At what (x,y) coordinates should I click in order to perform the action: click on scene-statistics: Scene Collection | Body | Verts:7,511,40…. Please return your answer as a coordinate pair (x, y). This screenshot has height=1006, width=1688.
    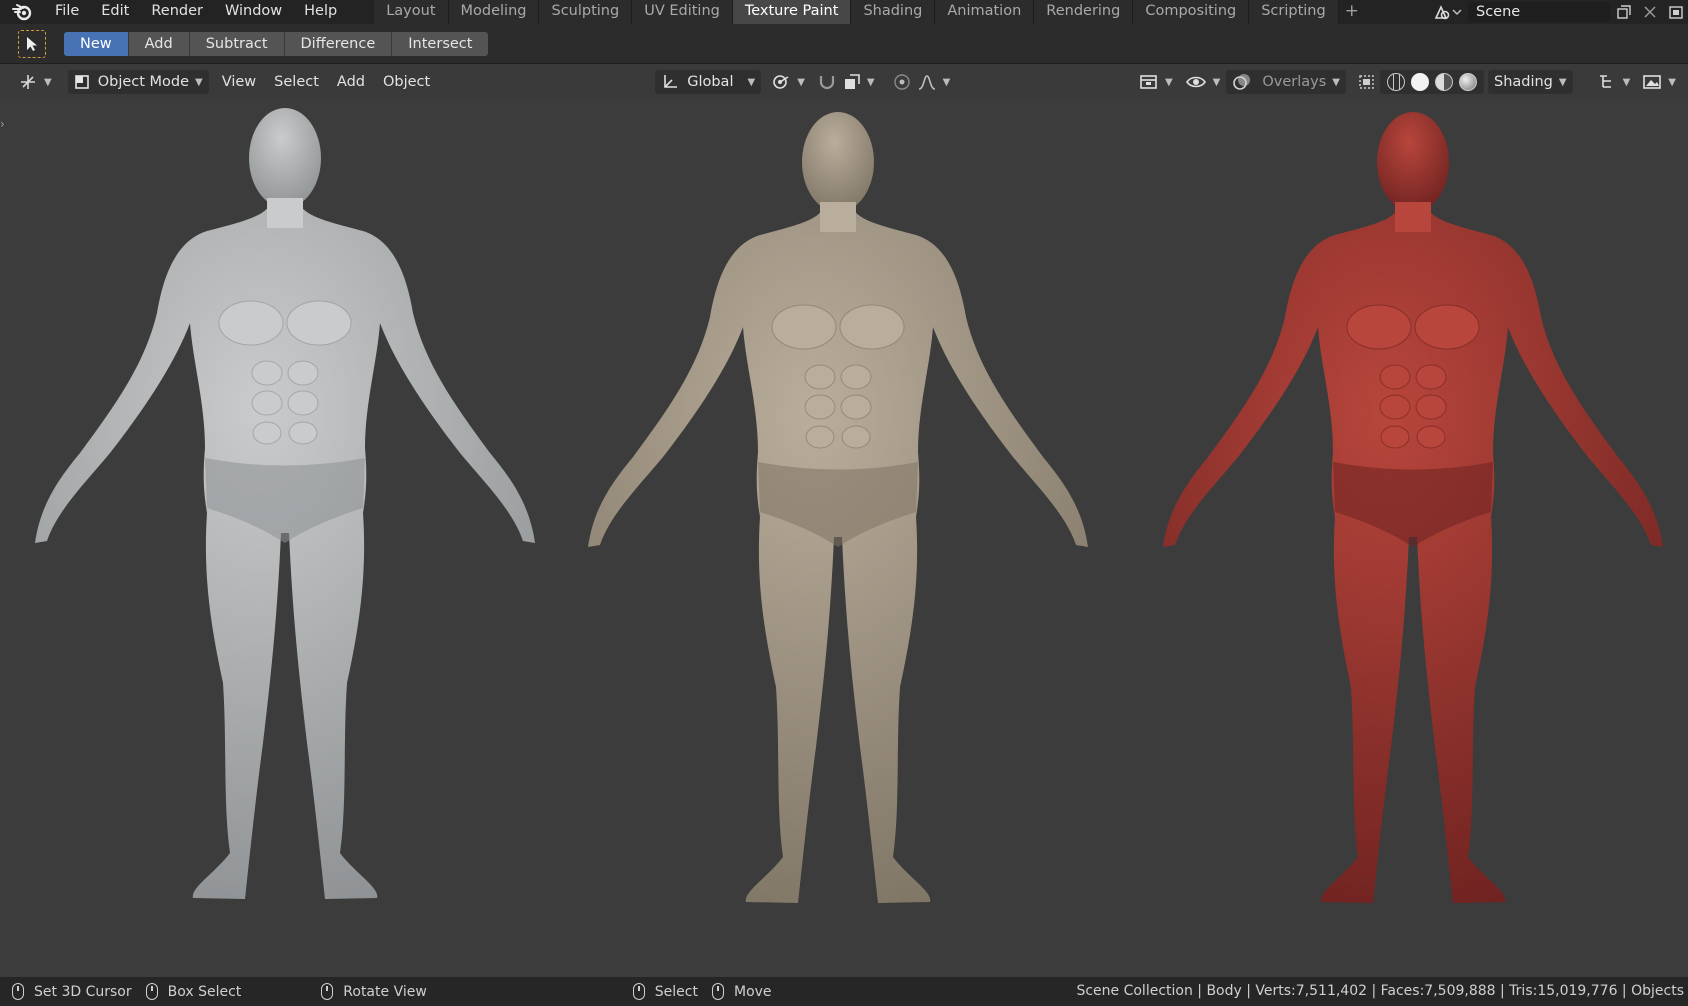
    Looking at the image, I should click on (1380, 991).